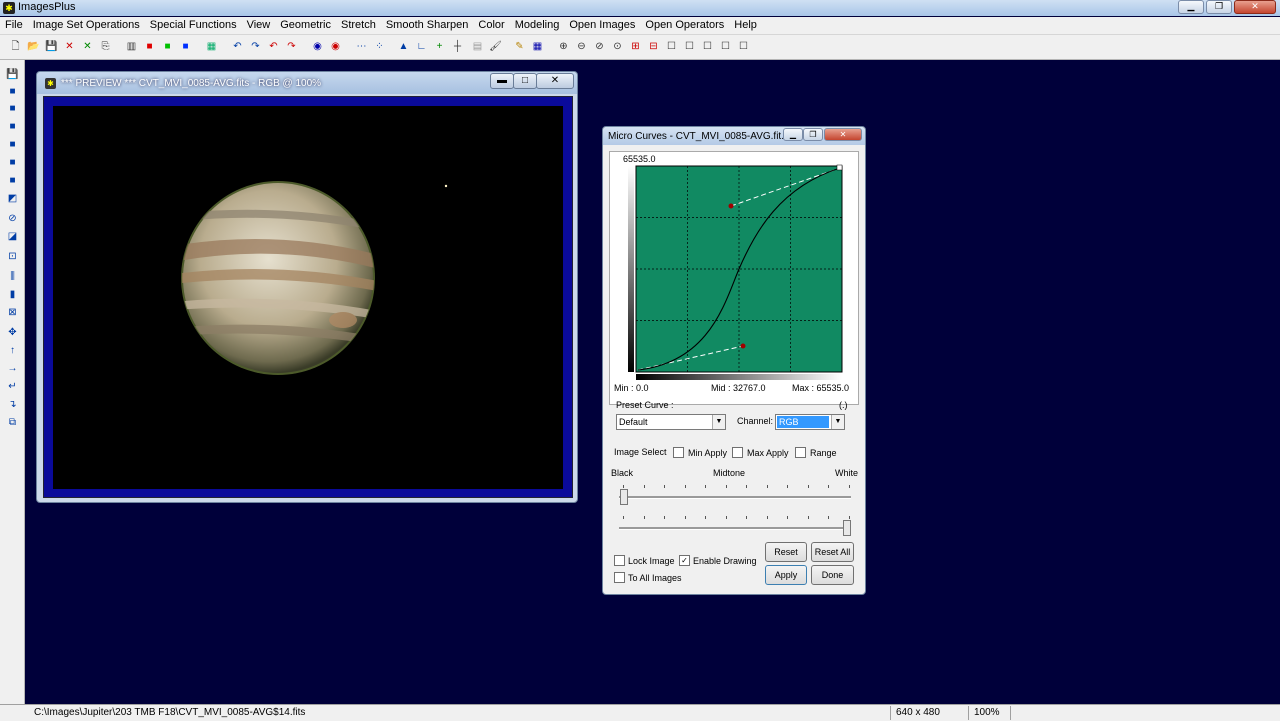  What do you see at coordinates (495, 46) in the screenshot?
I see `palette-icon: 🖌` at bounding box center [495, 46].